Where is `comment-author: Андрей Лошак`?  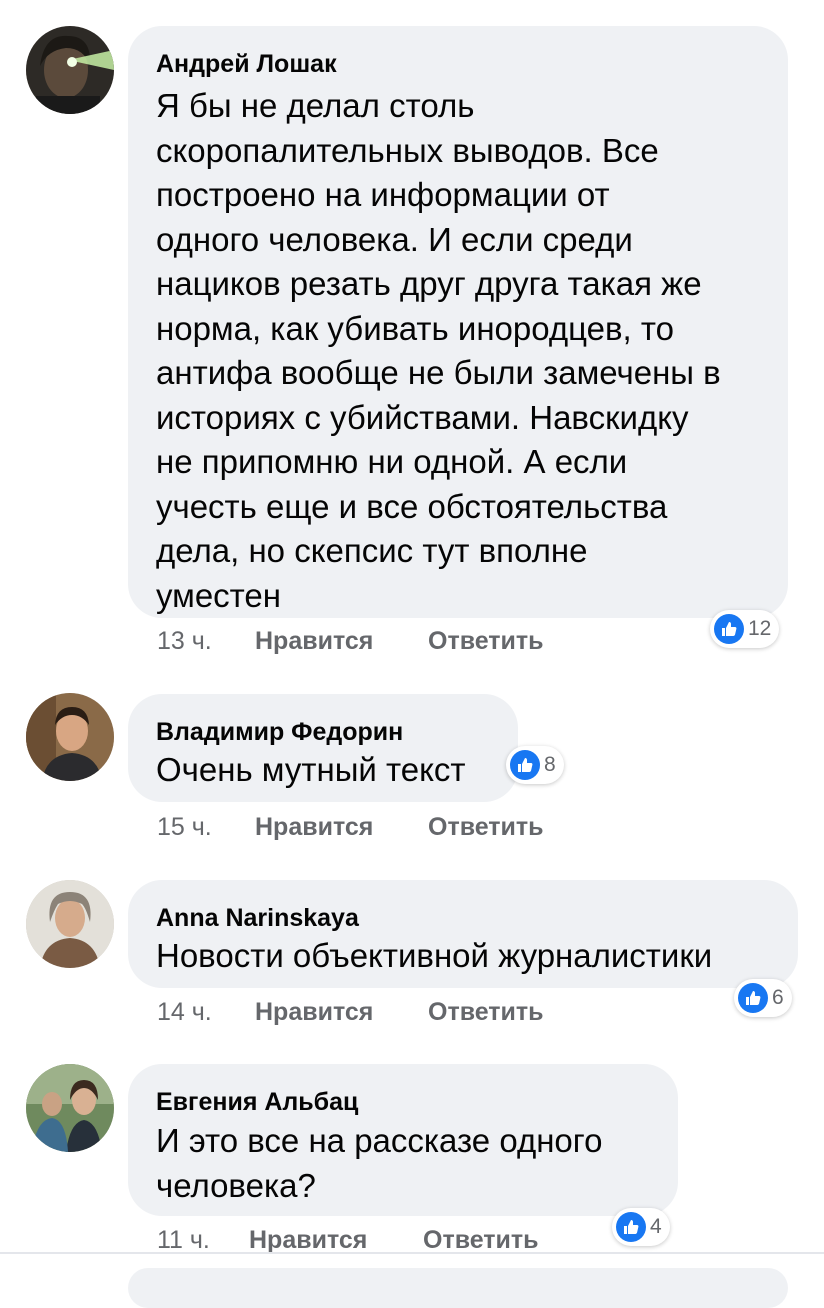 comment-author: Андрей Лошак is located at coordinates (246, 64).